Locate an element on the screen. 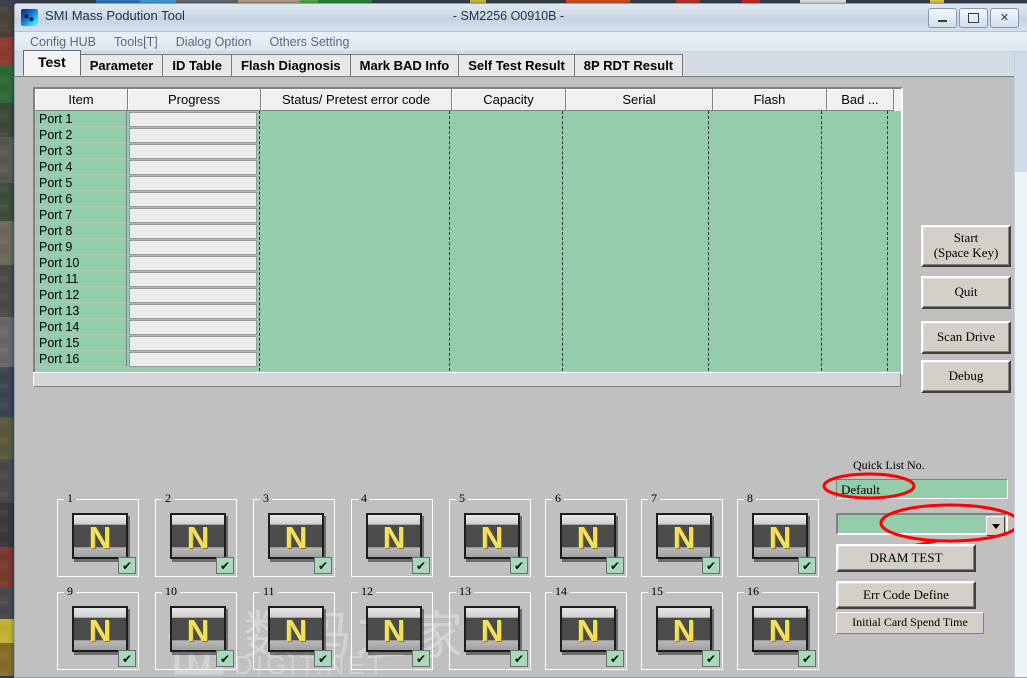  tab-8p-rdt-result: 8P RDT Result is located at coordinates (628, 65).